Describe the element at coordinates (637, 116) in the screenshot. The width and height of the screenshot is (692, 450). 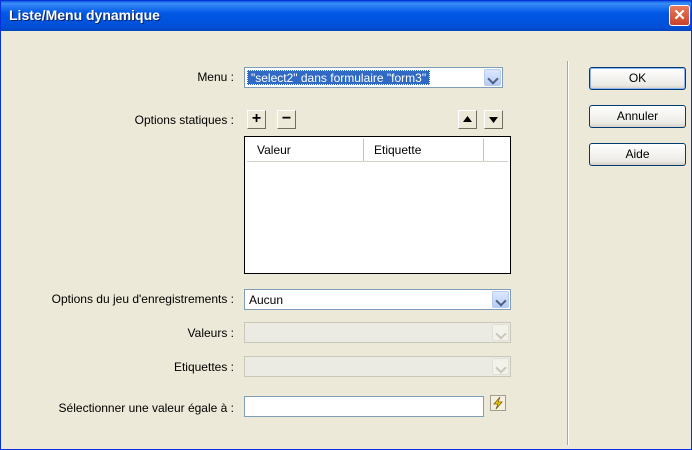
I see `cancel-button: Annuler` at that location.